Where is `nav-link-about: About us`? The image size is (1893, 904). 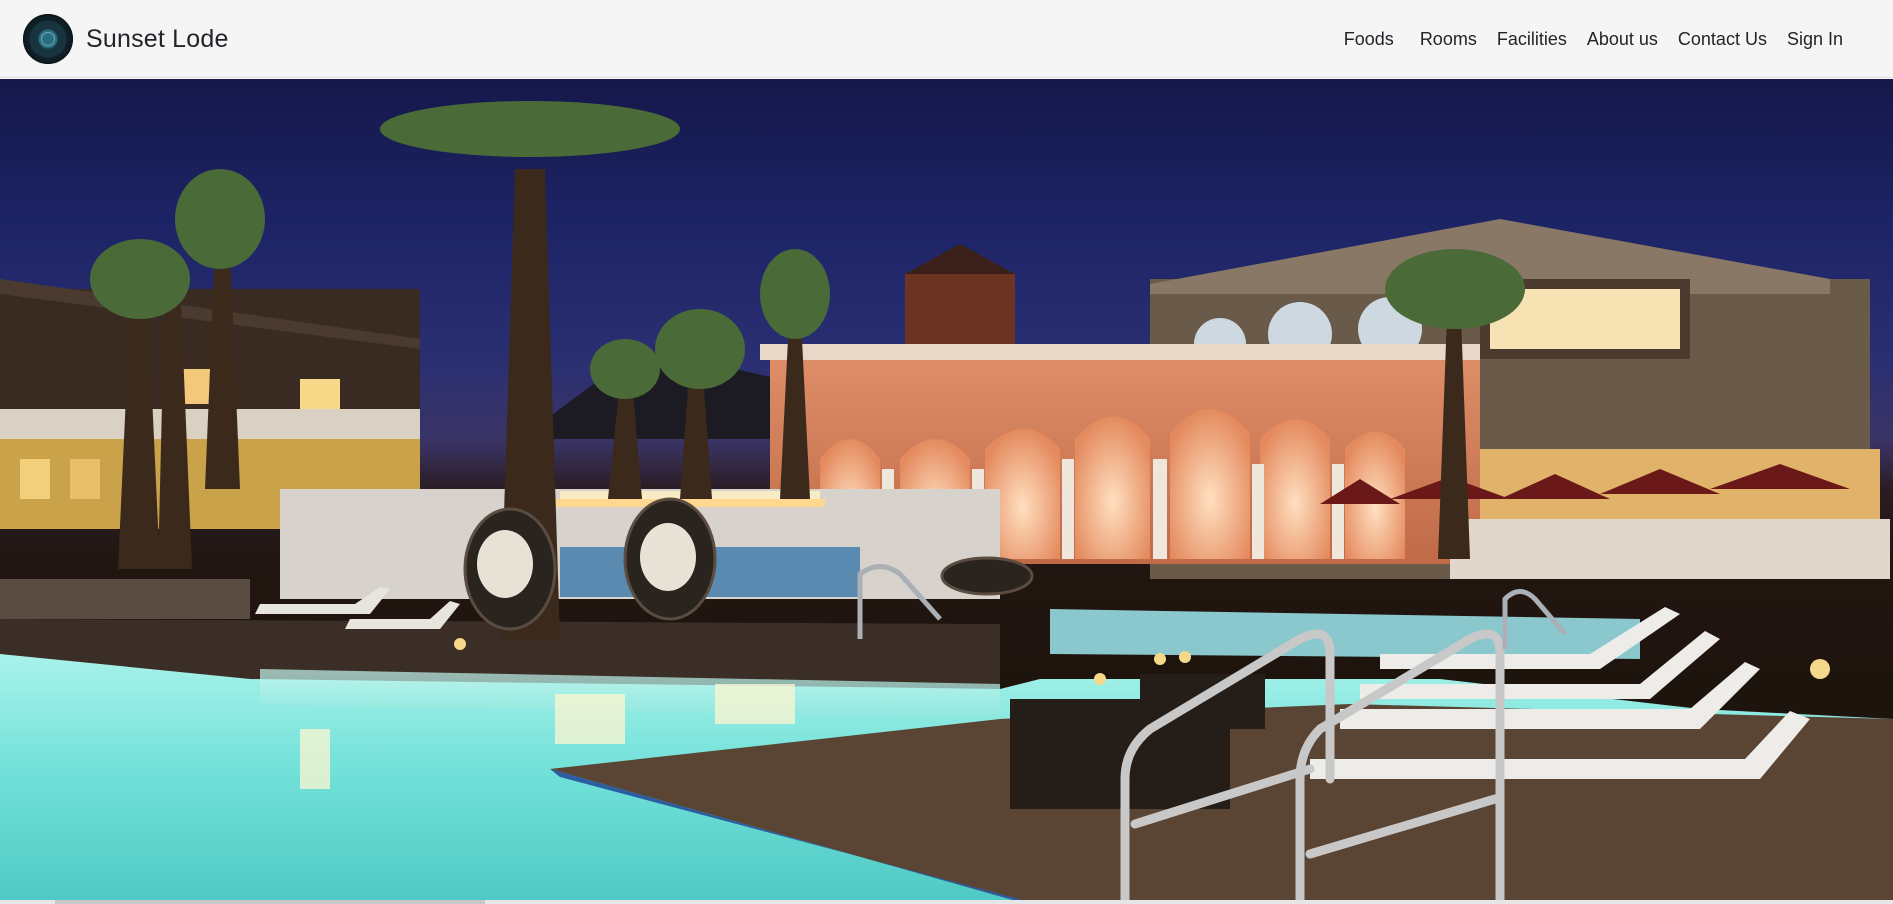 nav-link-about: About us is located at coordinates (1622, 39).